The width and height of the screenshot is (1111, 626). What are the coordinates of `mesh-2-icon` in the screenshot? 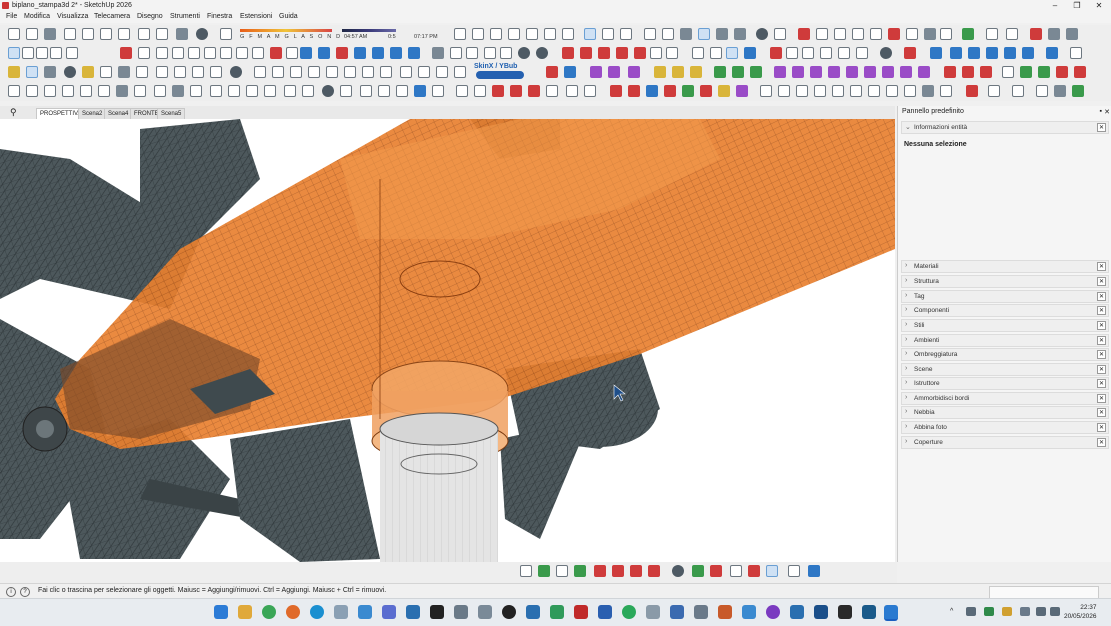 It's located at (384, 91).